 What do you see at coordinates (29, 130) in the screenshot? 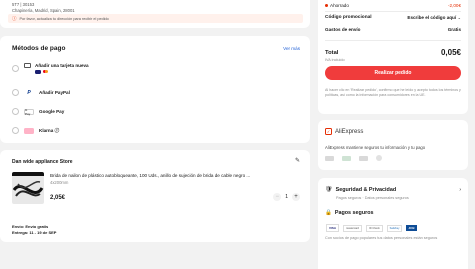
I see `klarna-icon` at bounding box center [29, 130].